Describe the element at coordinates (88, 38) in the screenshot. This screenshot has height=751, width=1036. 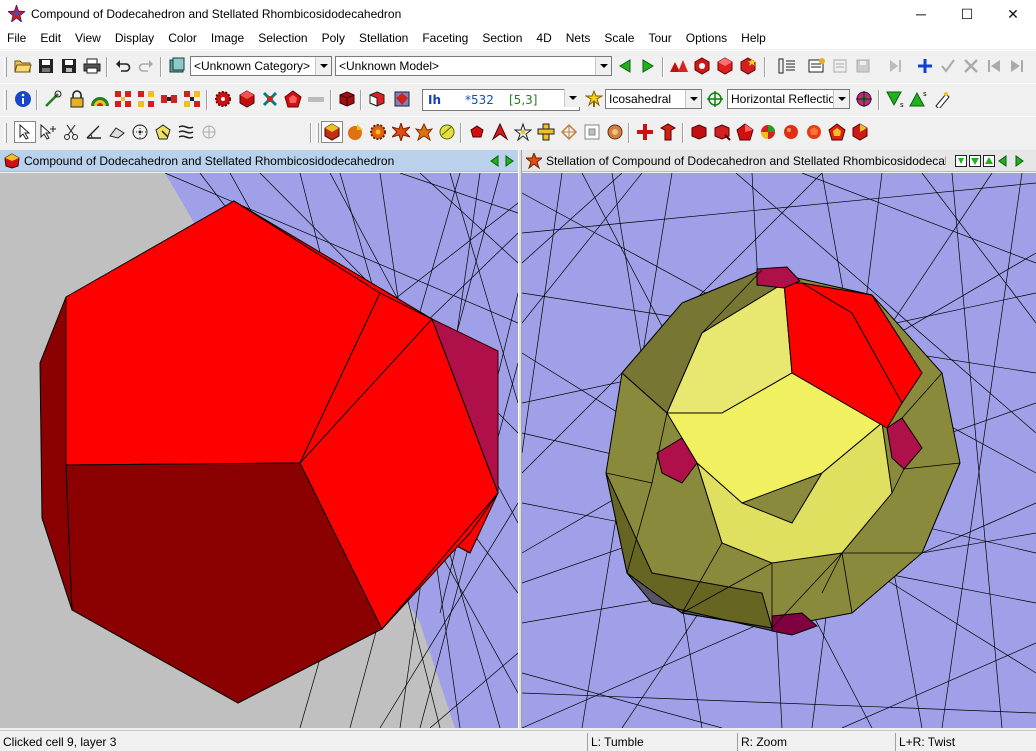
I see `menu-view: View` at that location.